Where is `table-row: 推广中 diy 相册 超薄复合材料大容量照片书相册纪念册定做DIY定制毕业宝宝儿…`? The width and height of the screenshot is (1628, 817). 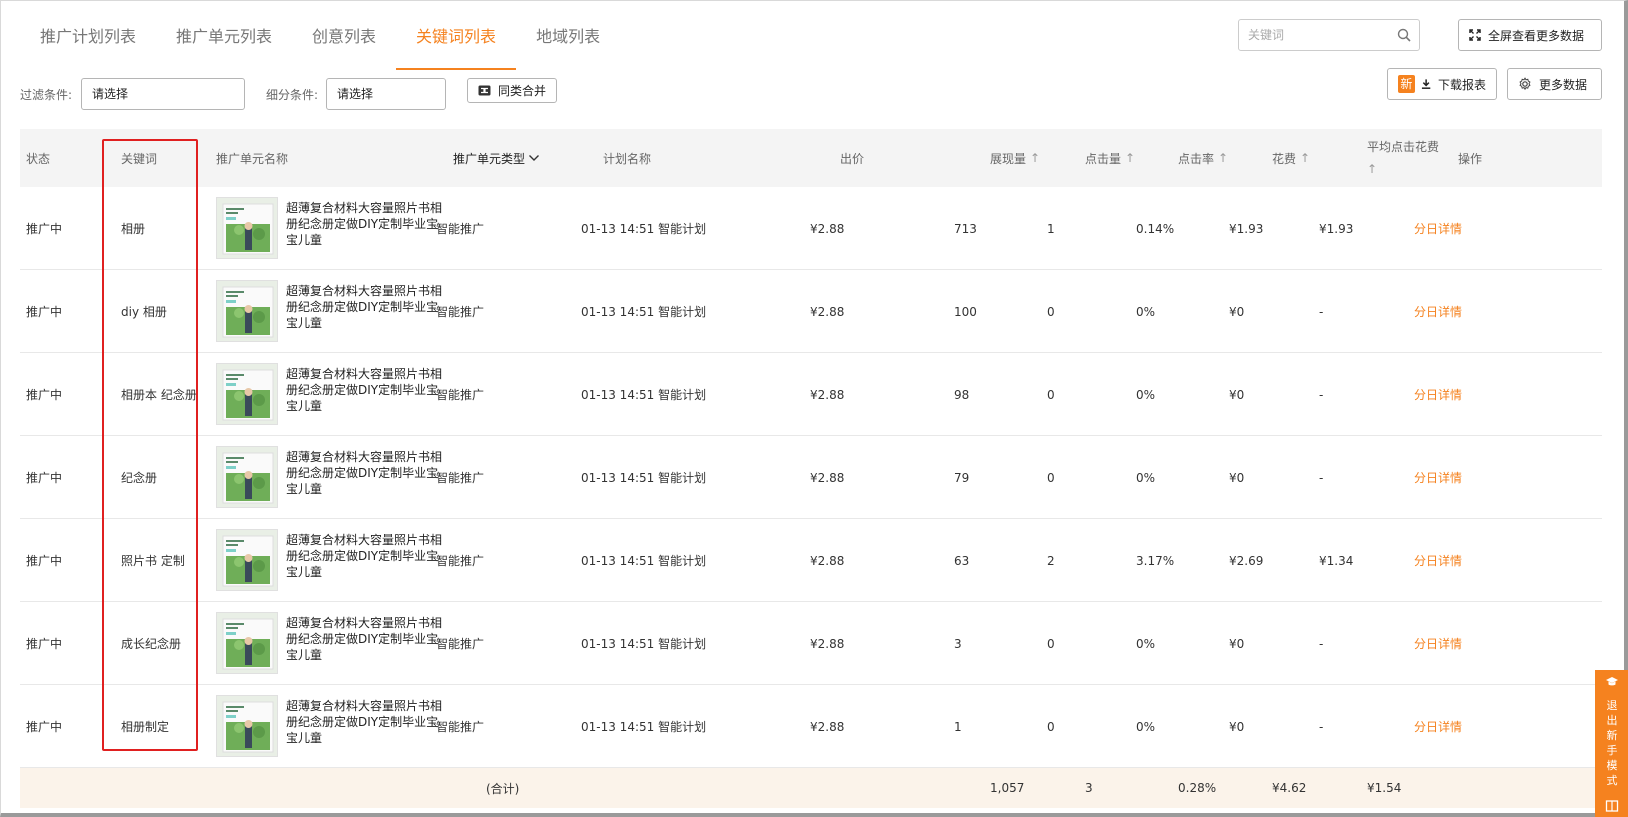 table-row: 推广中 diy 相册 超薄复合材料大容量照片书相册纪念册定做DIY定制毕业宝宝儿… is located at coordinates (811, 311).